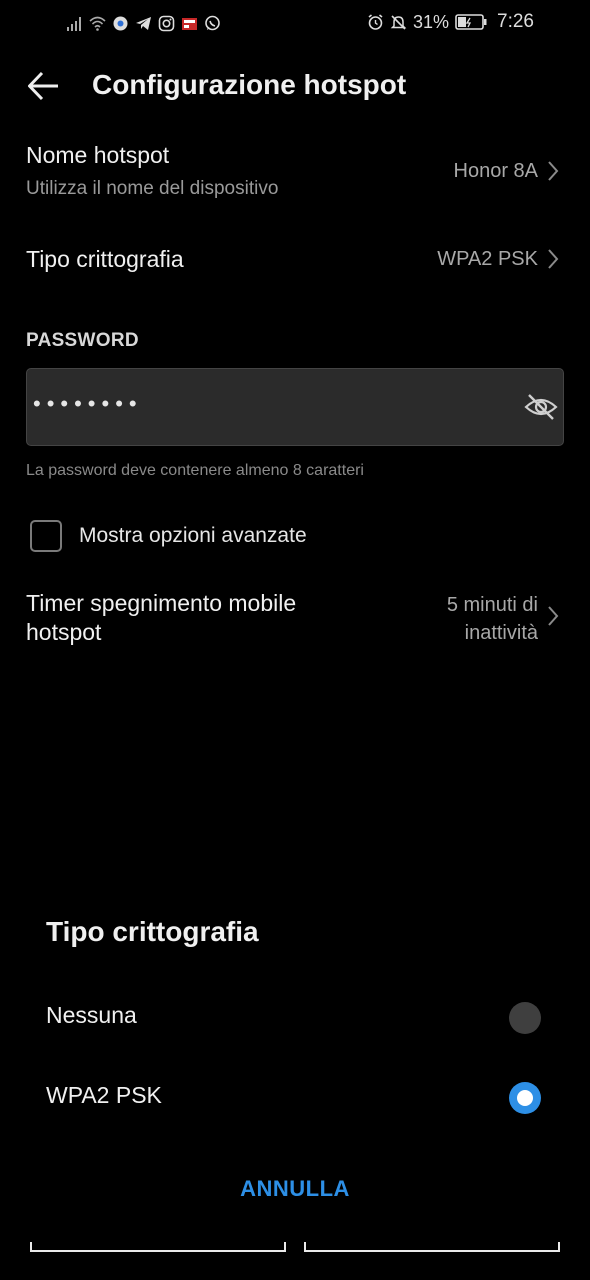 The width and height of the screenshot is (590, 1280). I want to click on vpn-icon, so click(120, 23).